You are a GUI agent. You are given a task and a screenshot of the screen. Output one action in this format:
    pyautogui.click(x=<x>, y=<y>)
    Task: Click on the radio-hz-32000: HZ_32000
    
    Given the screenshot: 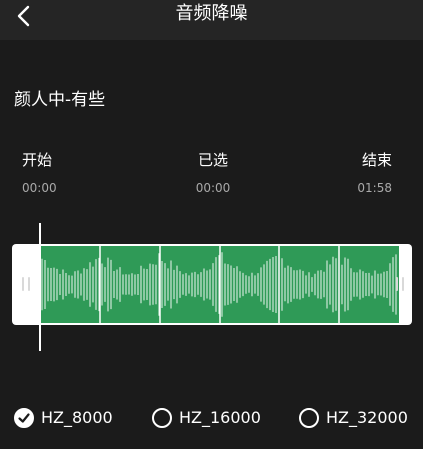 What is the action you would take?
    pyautogui.click(x=353, y=418)
    